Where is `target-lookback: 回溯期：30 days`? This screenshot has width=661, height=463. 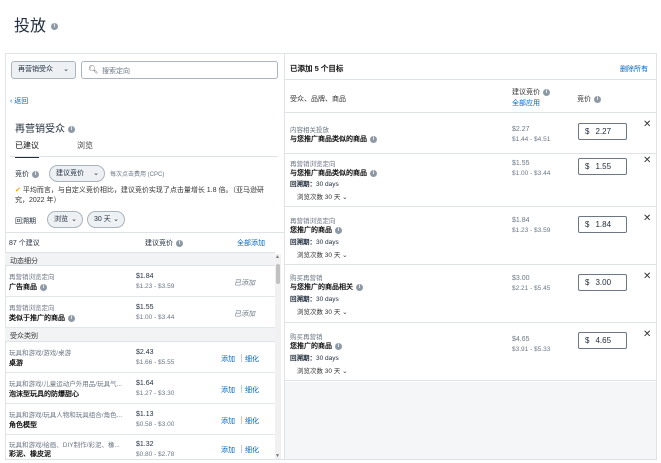
target-lookback: 回溯期：30 days is located at coordinates (314, 357).